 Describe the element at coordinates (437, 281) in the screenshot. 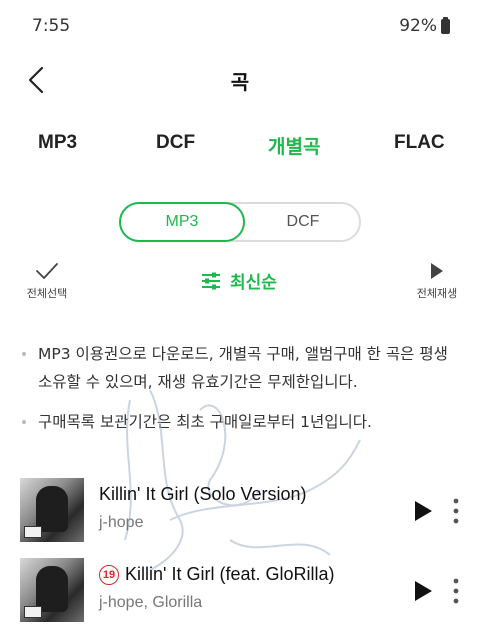

I see `play-all-button: 전체재생` at that location.